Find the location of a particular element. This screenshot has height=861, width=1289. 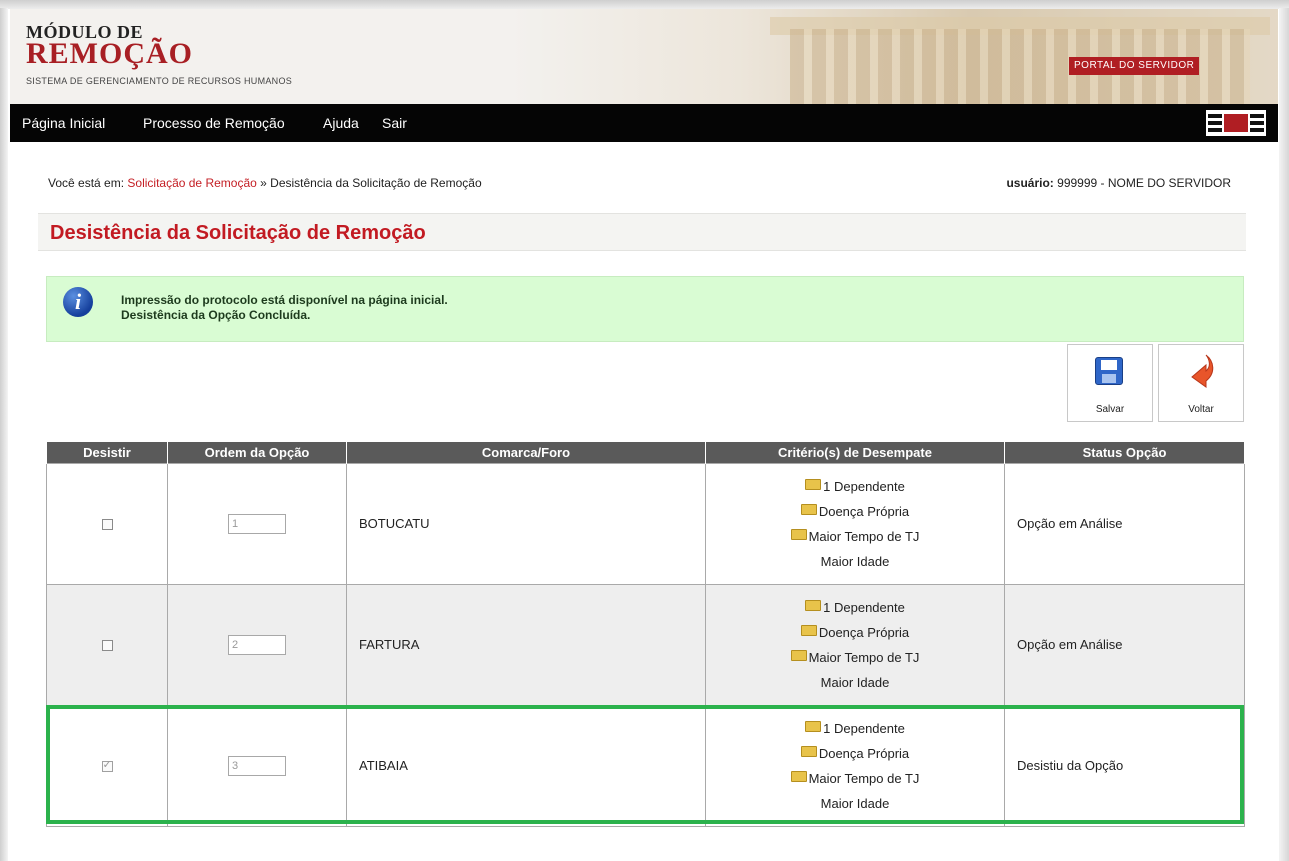

order-cell: 3 is located at coordinates (257, 765).